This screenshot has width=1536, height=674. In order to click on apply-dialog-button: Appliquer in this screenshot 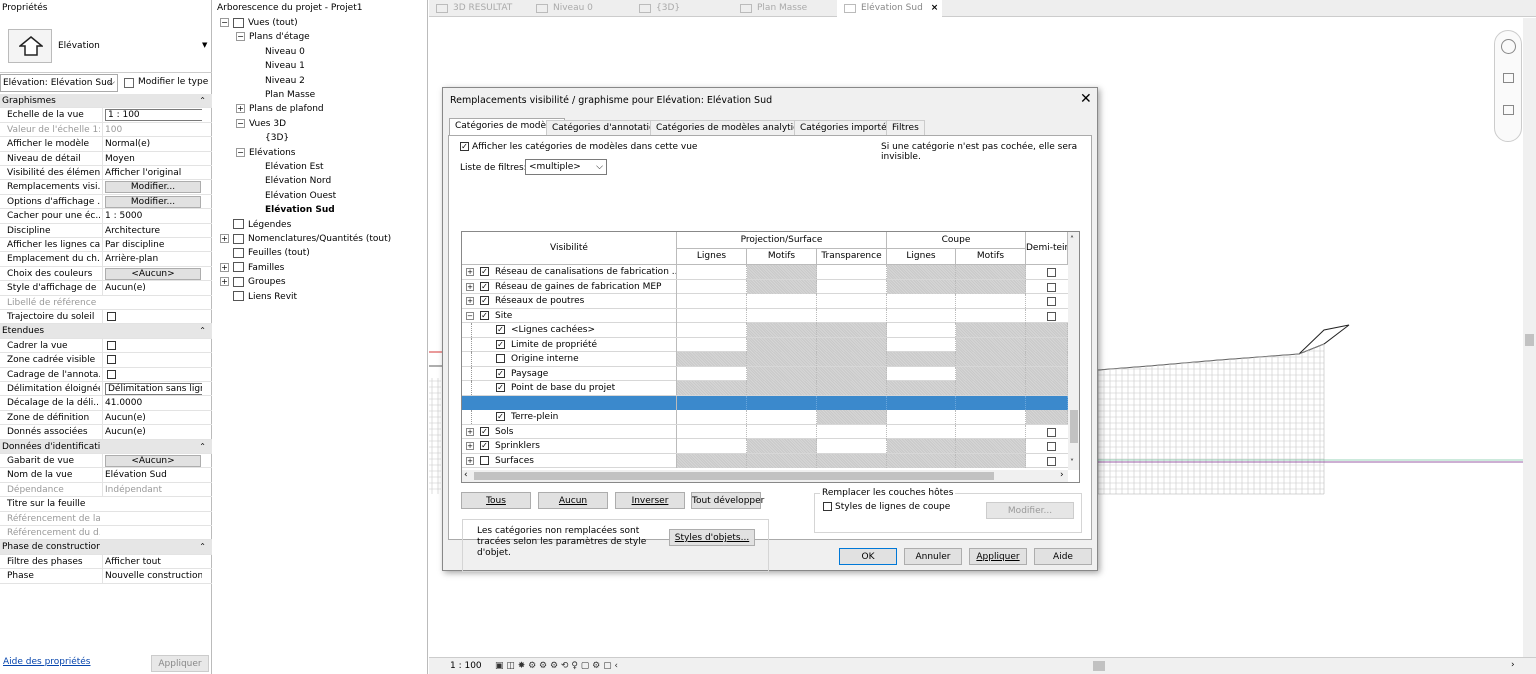, I will do `click(998, 556)`.